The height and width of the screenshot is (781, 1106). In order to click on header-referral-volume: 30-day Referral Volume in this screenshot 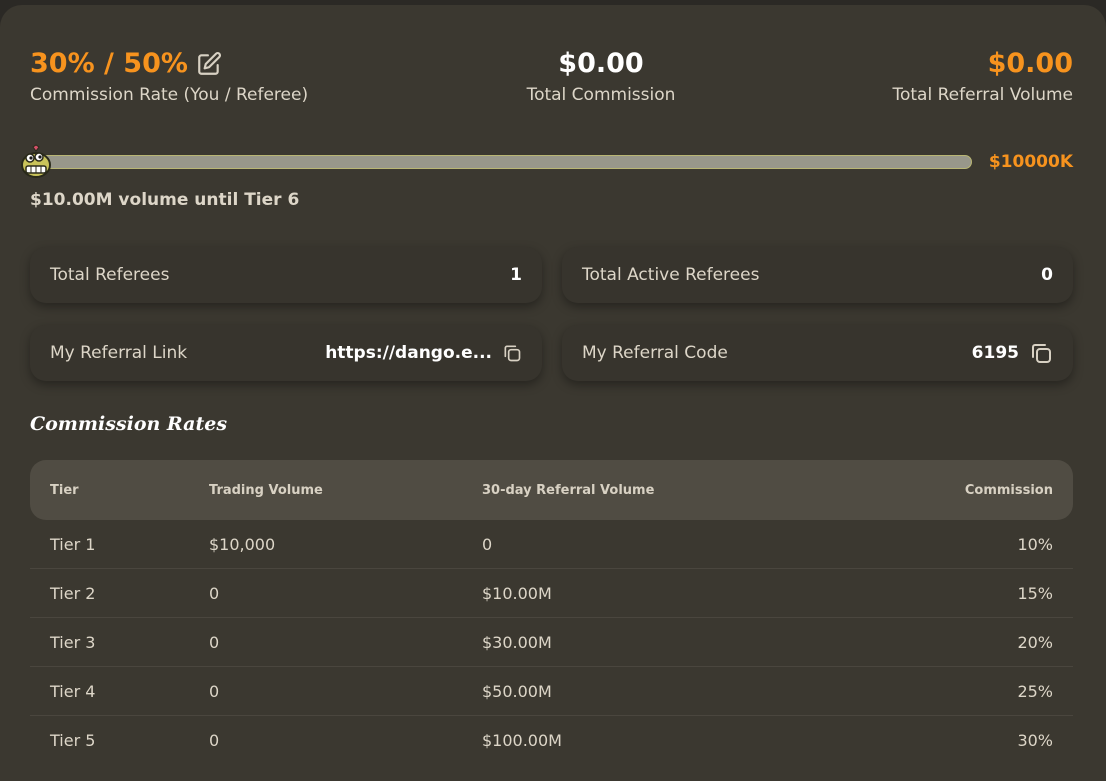, I will do `click(568, 490)`.